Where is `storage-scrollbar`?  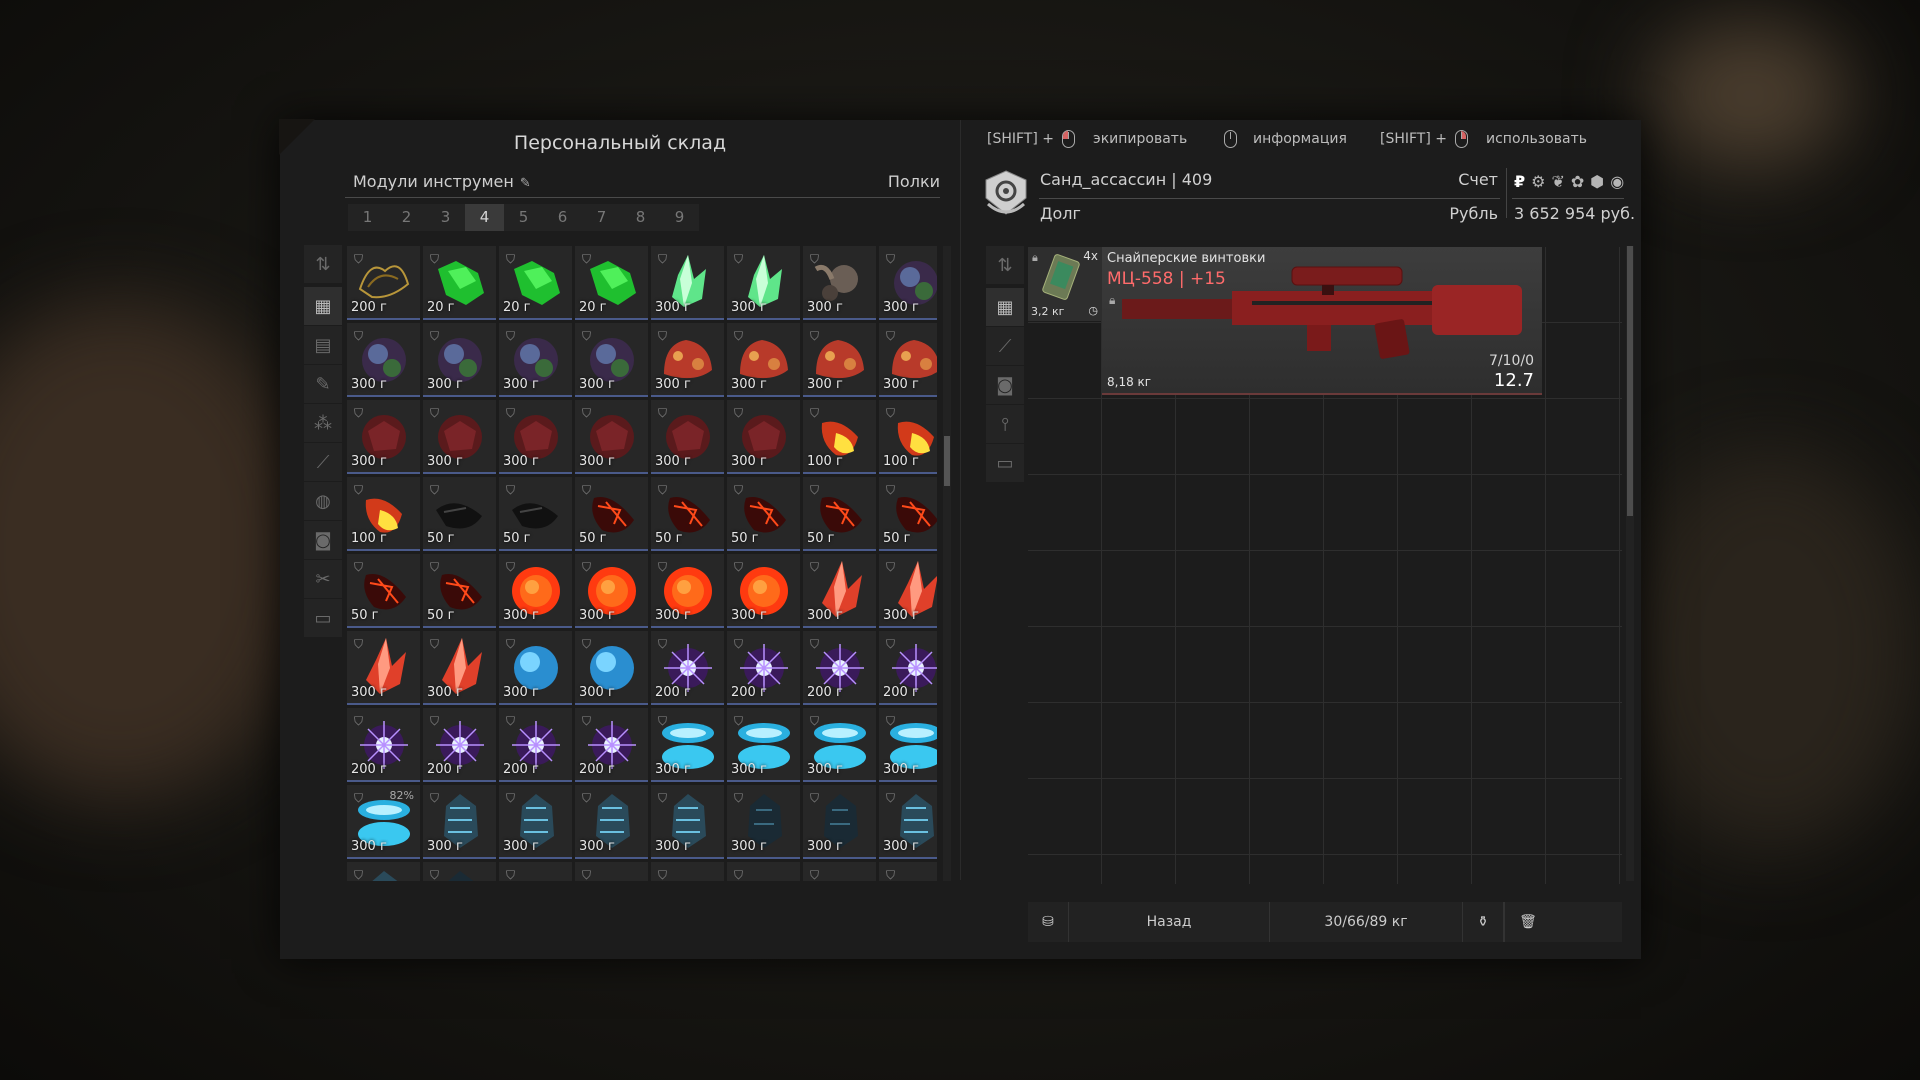 storage-scrollbar is located at coordinates (947, 563).